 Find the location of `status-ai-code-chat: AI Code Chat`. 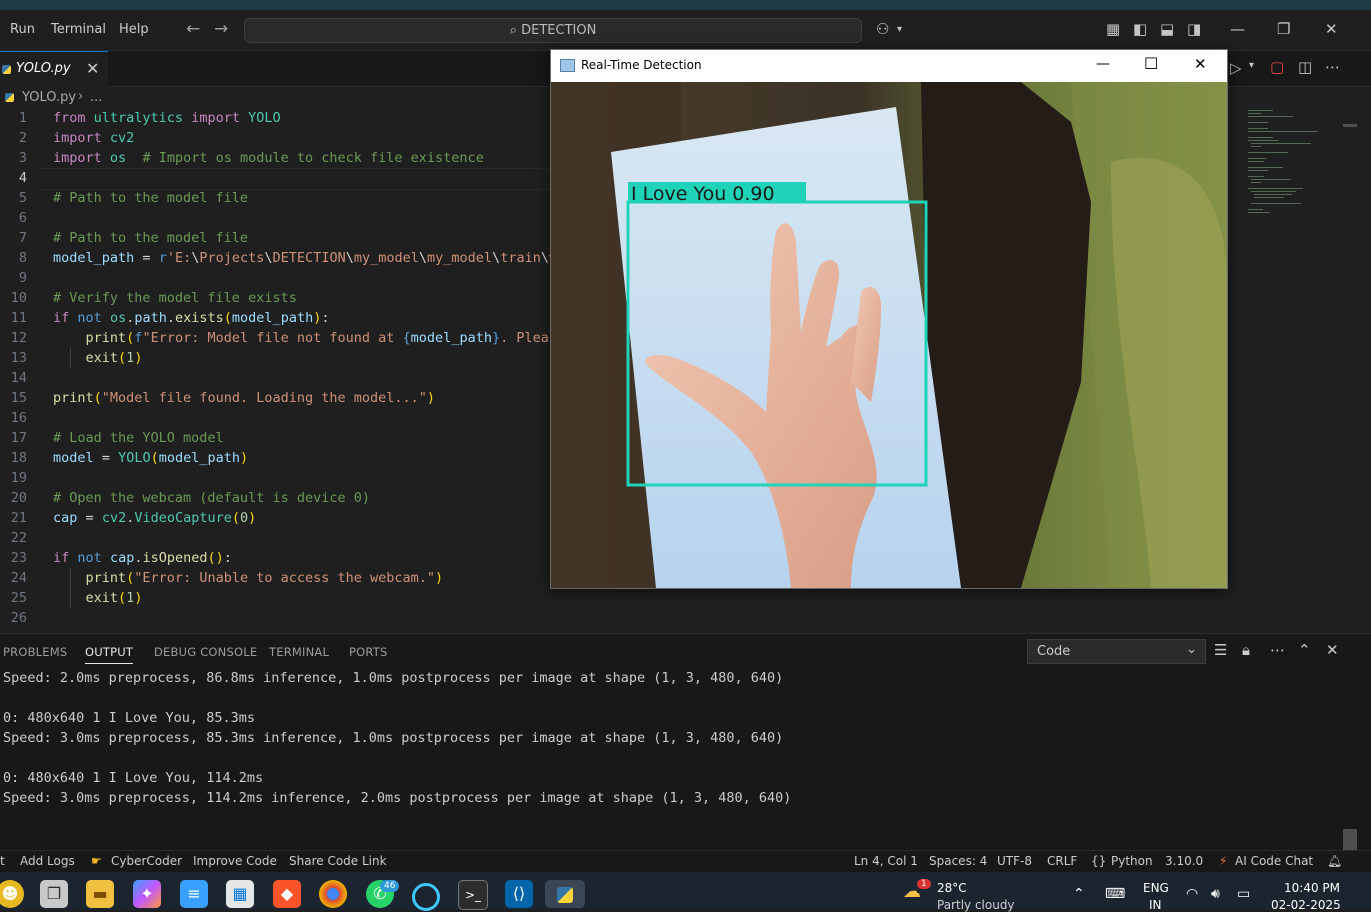

status-ai-code-chat: AI Code Chat is located at coordinates (1274, 861).